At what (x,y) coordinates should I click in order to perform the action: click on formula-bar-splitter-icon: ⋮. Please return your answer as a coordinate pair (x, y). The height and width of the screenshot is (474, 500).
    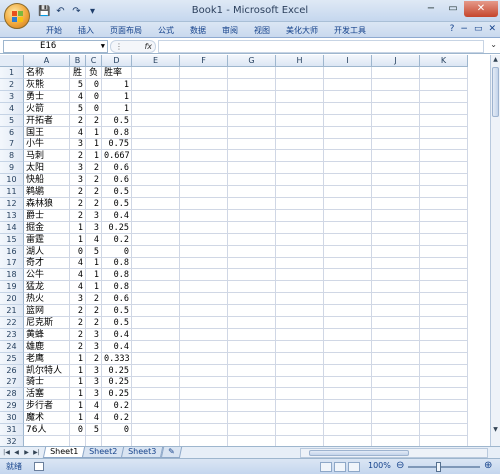
    Looking at the image, I should click on (119, 46).